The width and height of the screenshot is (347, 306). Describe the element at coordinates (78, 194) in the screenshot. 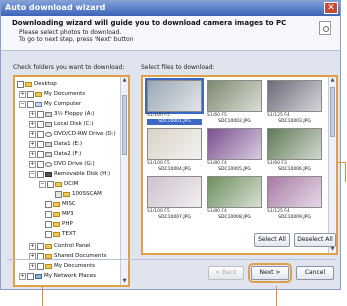

I see `tree-item-100sscam: 100SSCAM` at that location.